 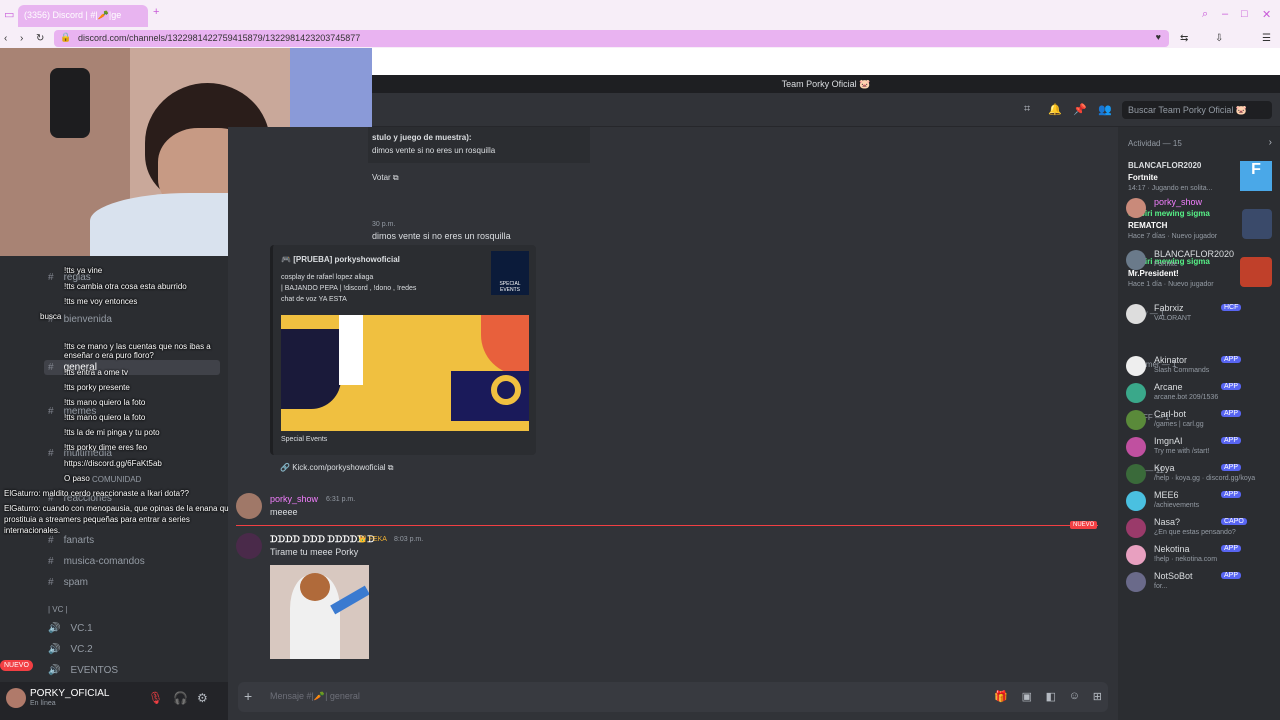 What do you see at coordinates (58, 609) in the screenshot?
I see `category-vc: | VC |` at bounding box center [58, 609].